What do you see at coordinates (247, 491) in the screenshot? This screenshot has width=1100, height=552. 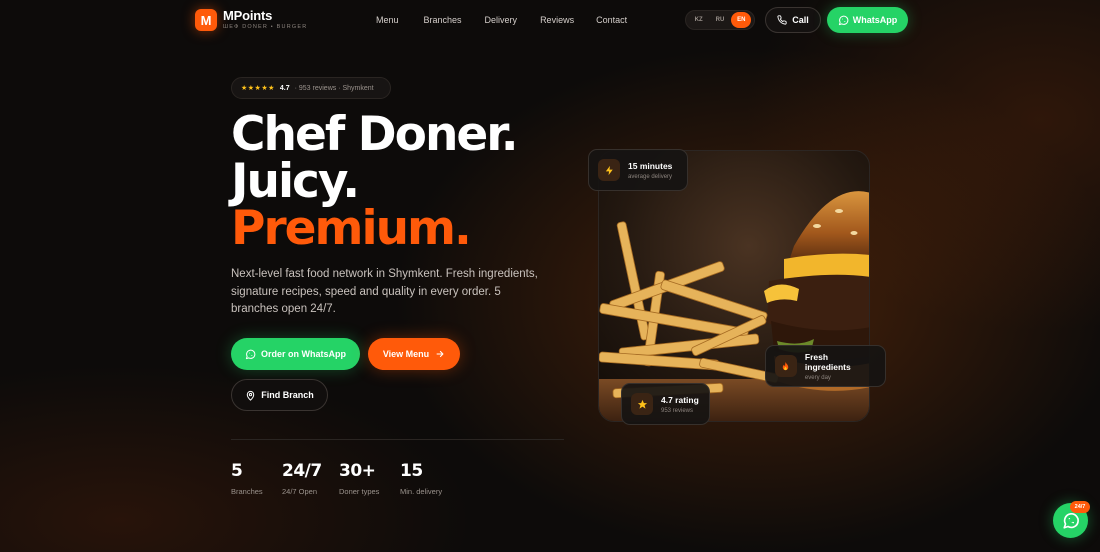 I see `stat-label: Branches` at bounding box center [247, 491].